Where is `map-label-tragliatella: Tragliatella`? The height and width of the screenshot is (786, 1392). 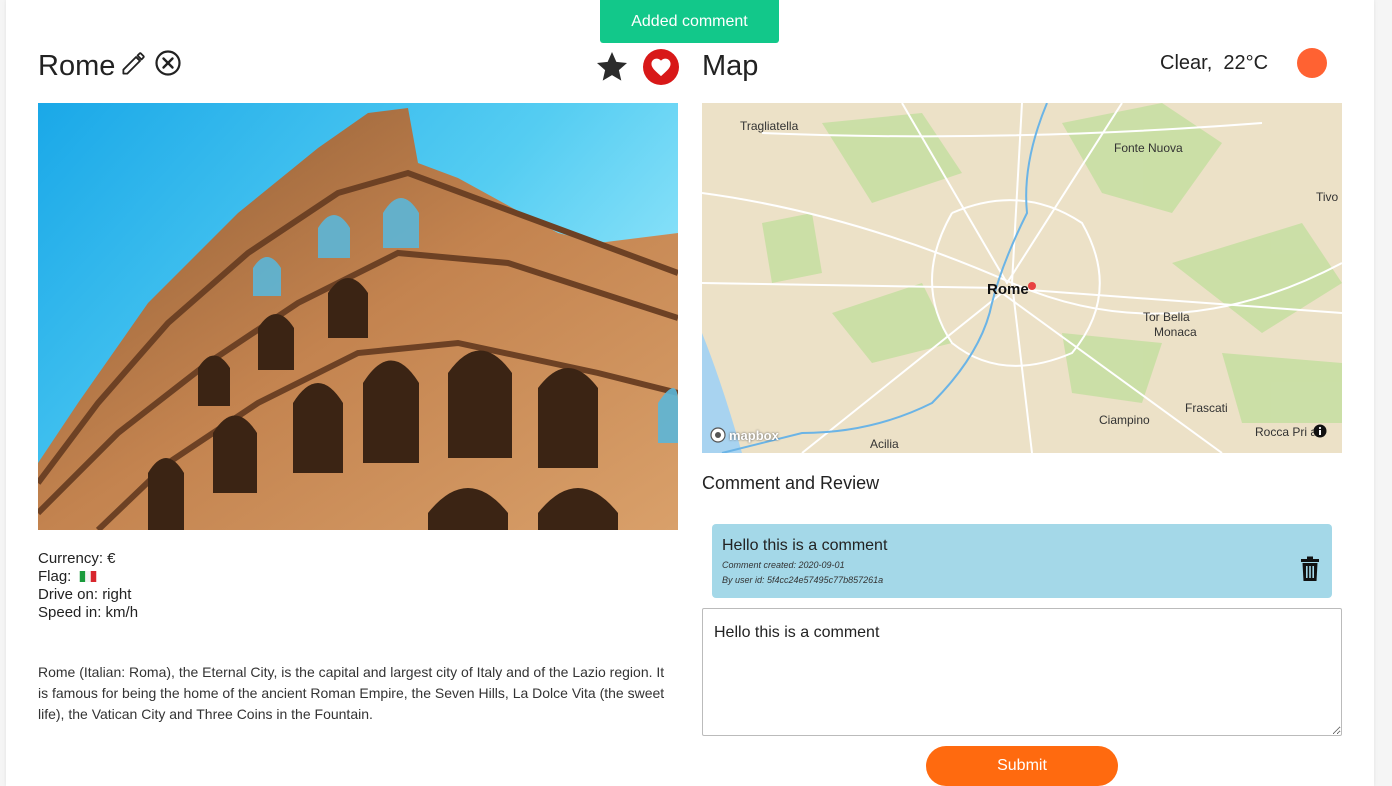 map-label-tragliatella: Tragliatella is located at coordinates (769, 126).